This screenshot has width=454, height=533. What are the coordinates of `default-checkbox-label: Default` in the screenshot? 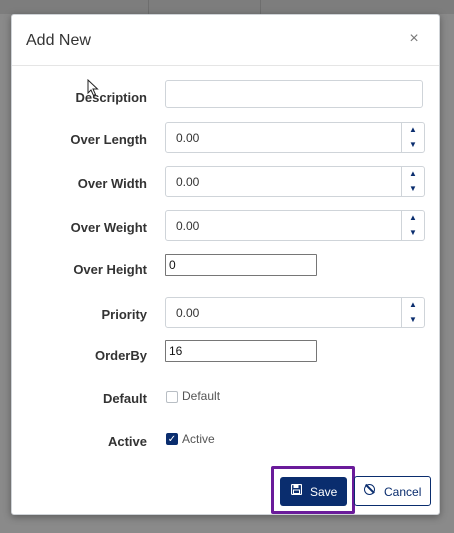 It's located at (201, 396).